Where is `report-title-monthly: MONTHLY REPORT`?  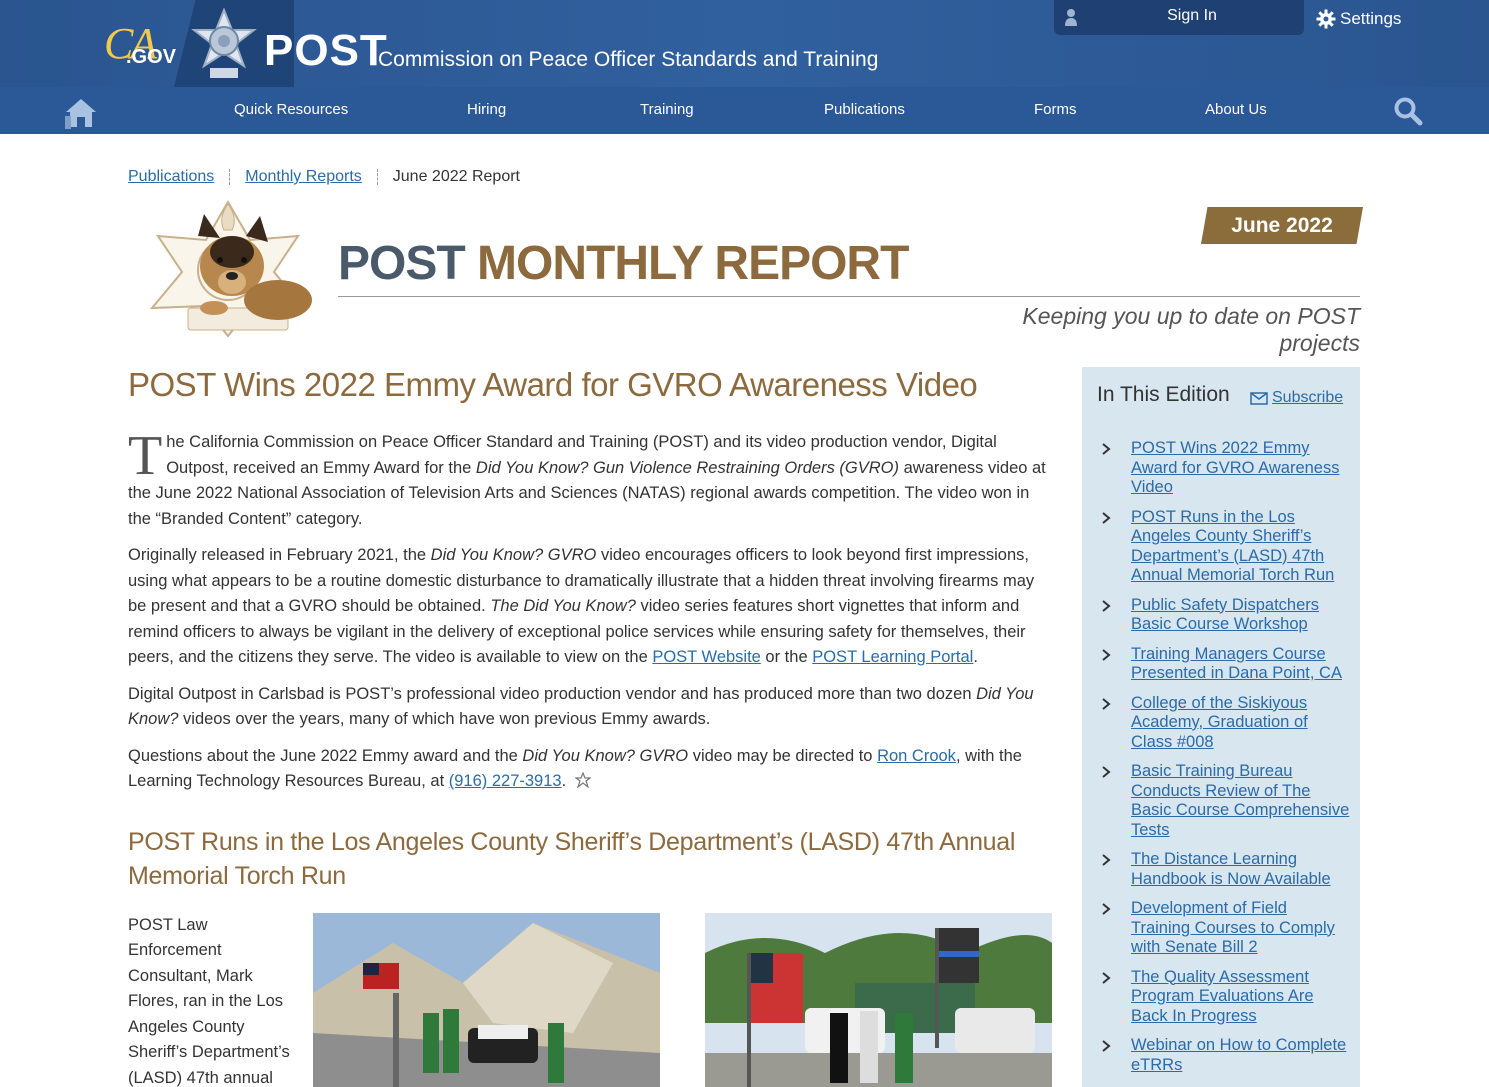
report-title-monthly: MONTHLY REPORT is located at coordinates (693, 263).